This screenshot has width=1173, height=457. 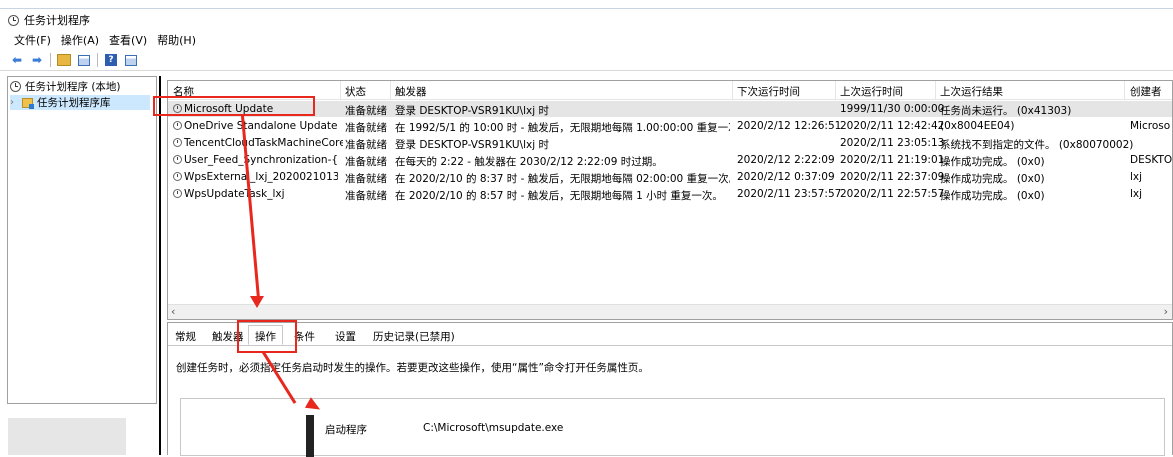 I want to click on task-name-cell: WpsUpdateTask_lxj, so click(x=255, y=194).